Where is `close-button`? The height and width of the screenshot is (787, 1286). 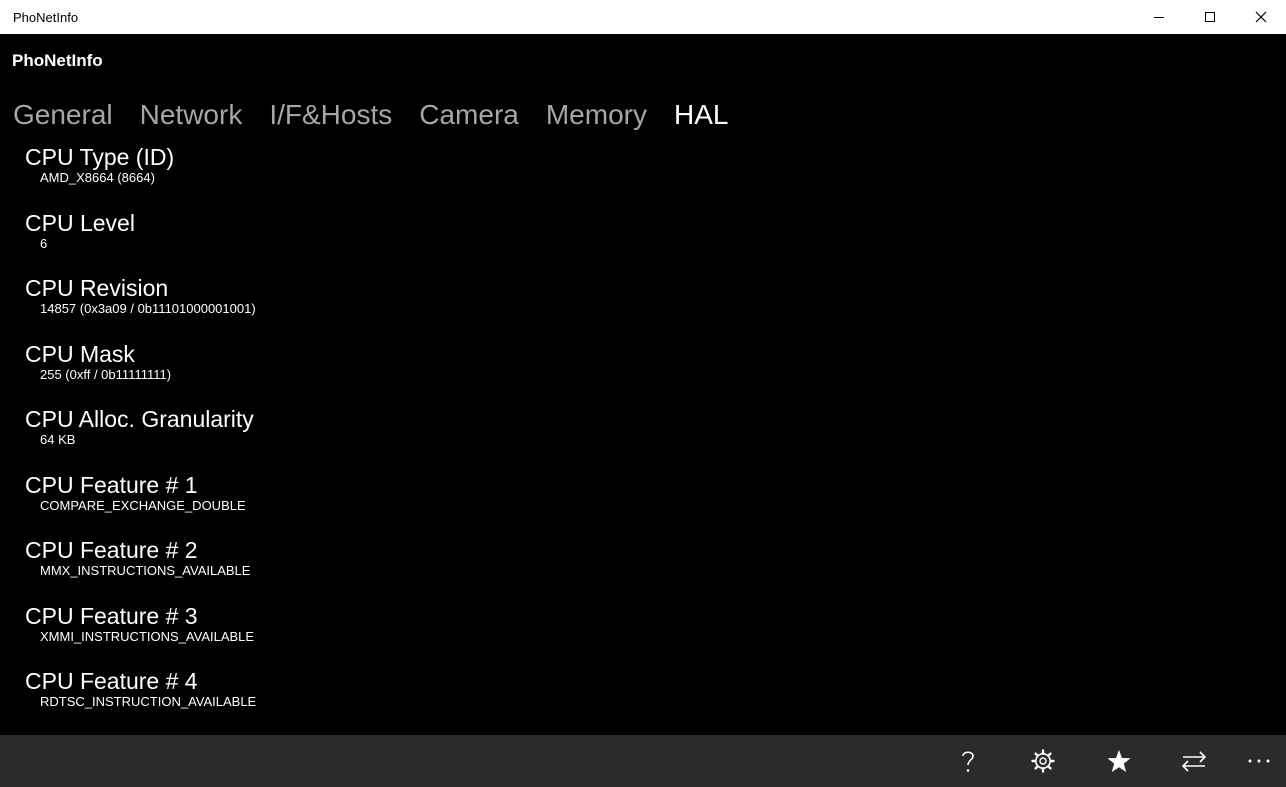 close-button is located at coordinates (1260, 17).